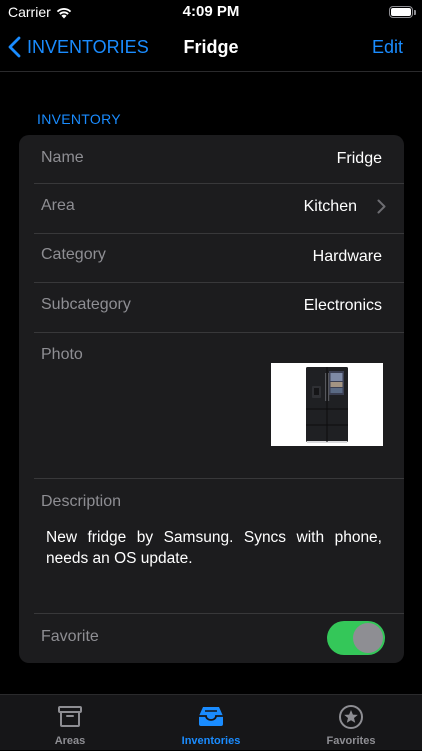  I want to click on tab-favorites-label: Favorites, so click(351, 741).